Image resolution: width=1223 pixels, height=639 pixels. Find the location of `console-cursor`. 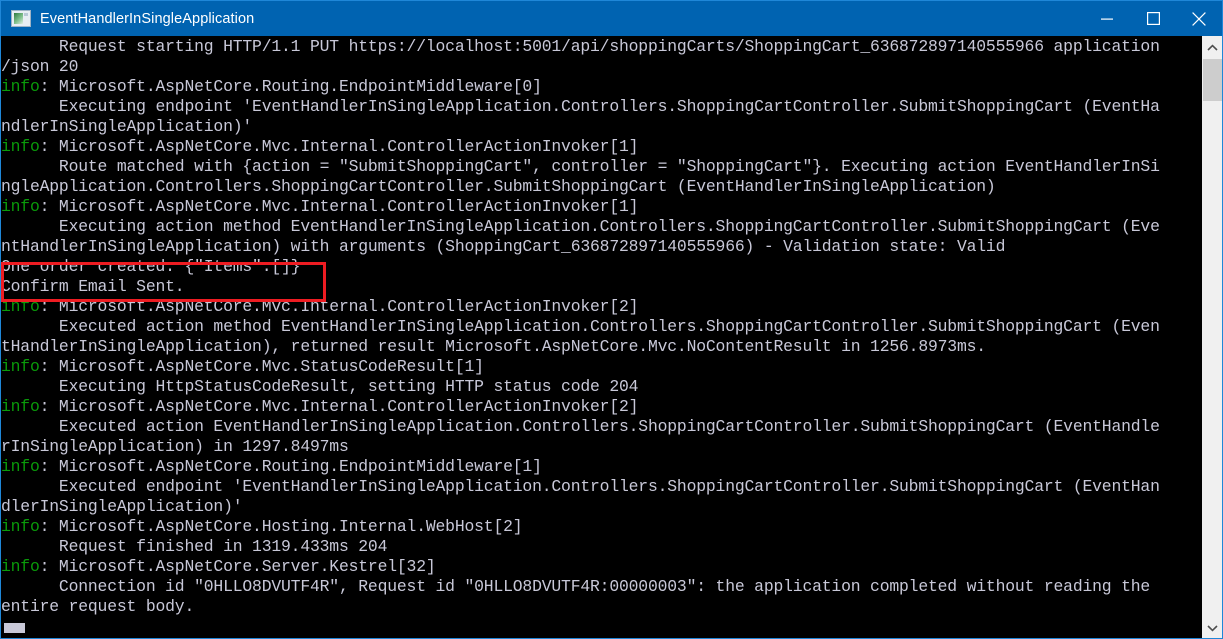

console-cursor is located at coordinates (14, 628).